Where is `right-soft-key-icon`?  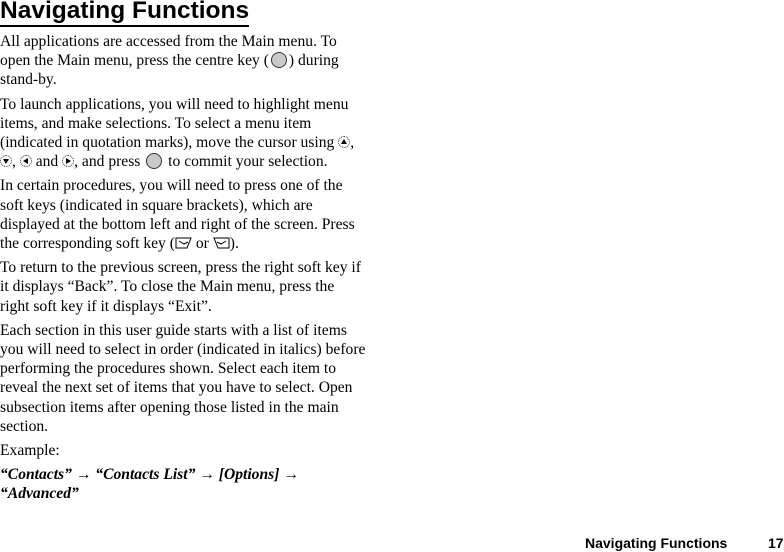
right-soft-key-icon is located at coordinates (221, 243).